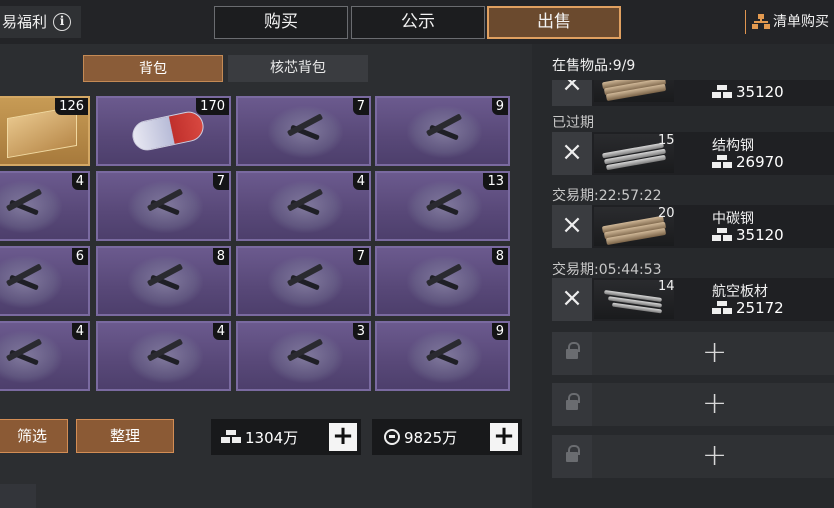  What do you see at coordinates (25, 22) in the screenshot?
I see `page-title: 易福利` at bounding box center [25, 22].